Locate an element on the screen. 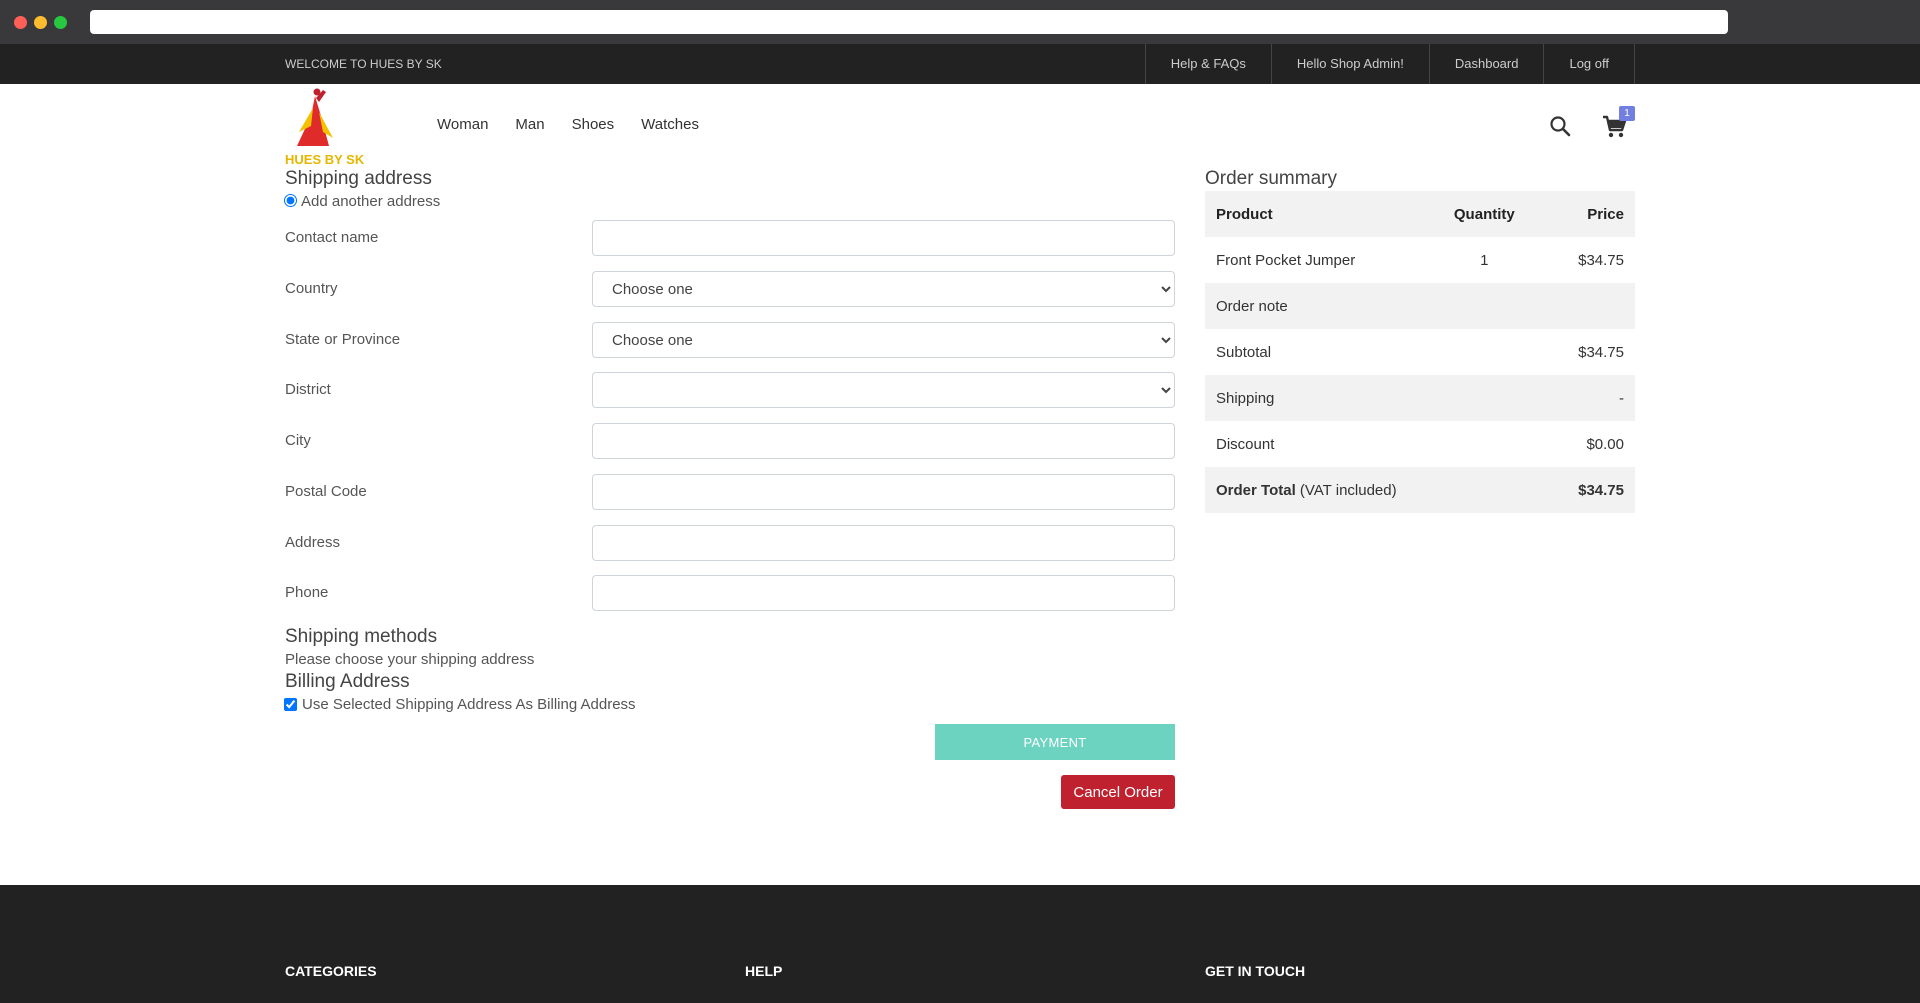 The image size is (1920, 1003). cart-count-badge: 1 is located at coordinates (1627, 113).